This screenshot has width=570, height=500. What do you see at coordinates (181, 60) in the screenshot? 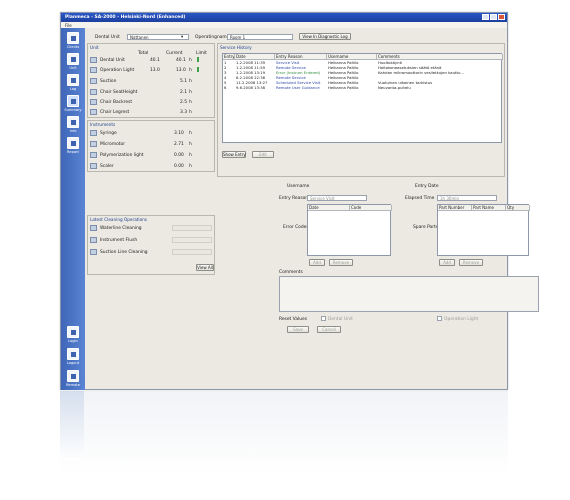
I see `unit-row-current: 40.1` at bounding box center [181, 60].